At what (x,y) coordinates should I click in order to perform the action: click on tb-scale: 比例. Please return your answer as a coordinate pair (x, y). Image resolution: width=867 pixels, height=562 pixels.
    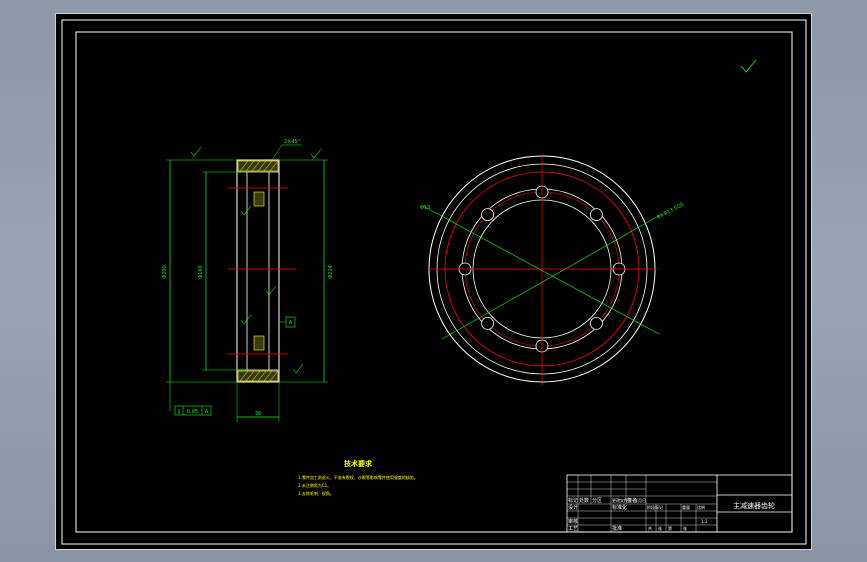
    Looking at the image, I should click on (701, 507).